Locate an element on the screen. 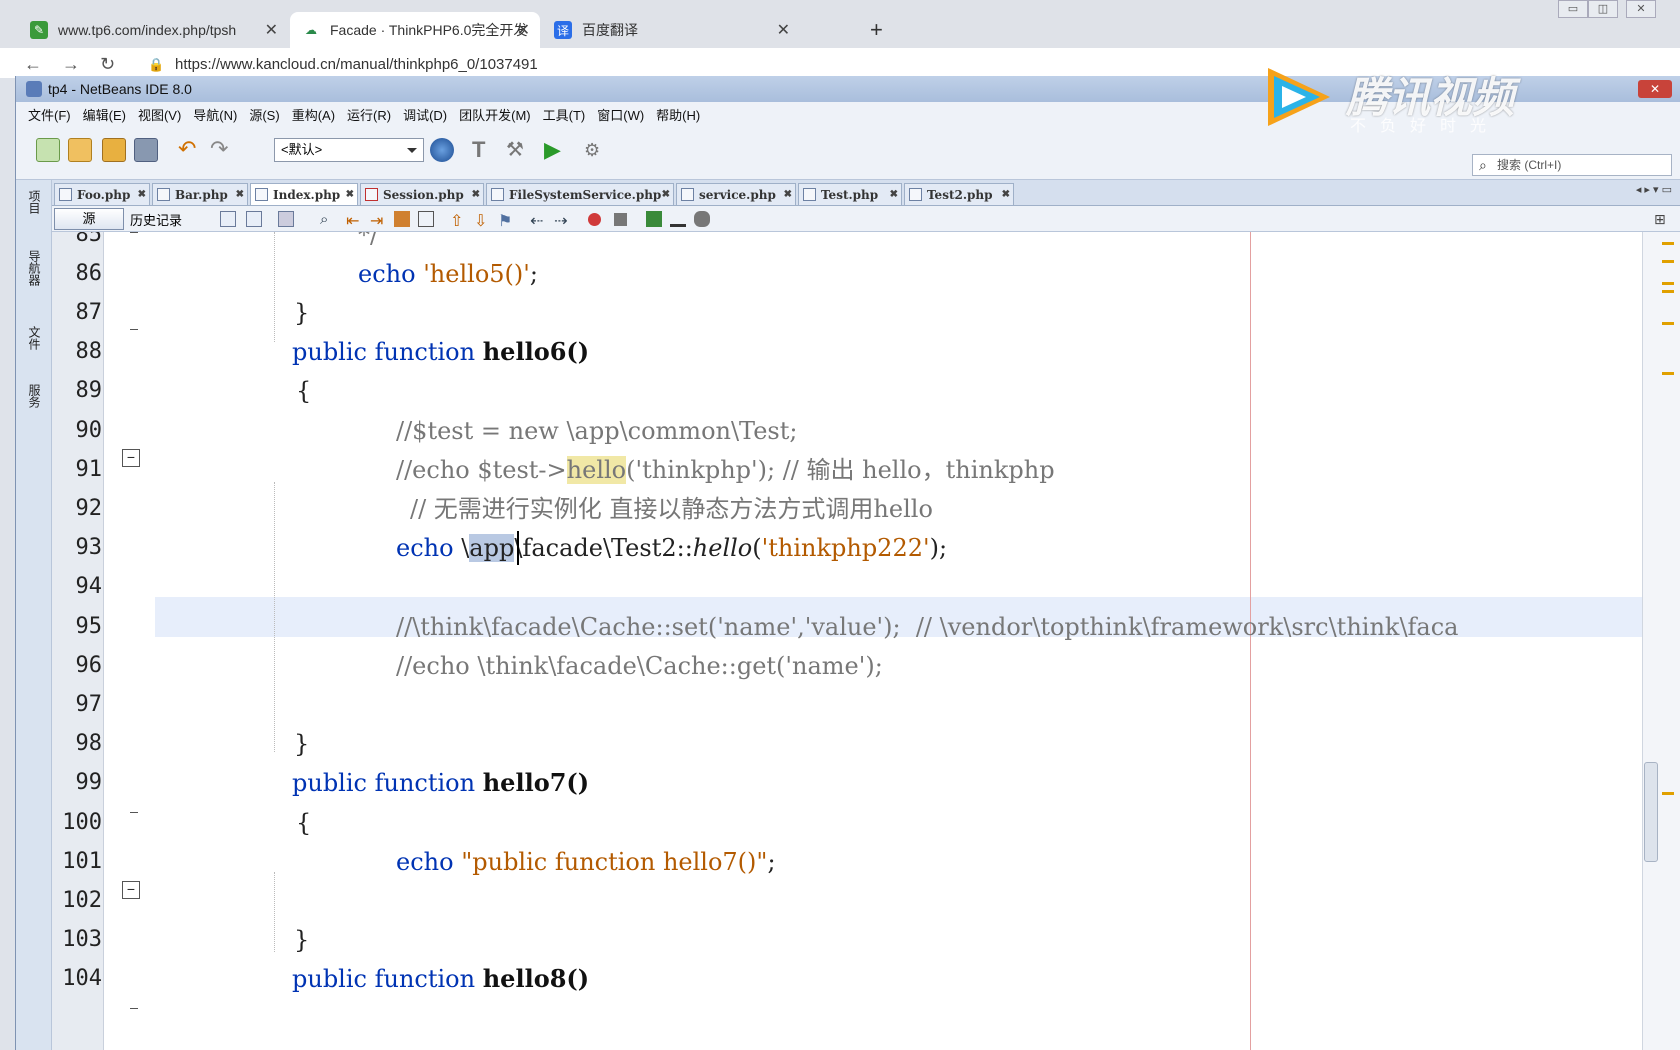  find-icon: ⌕ is located at coordinates (328, 219).